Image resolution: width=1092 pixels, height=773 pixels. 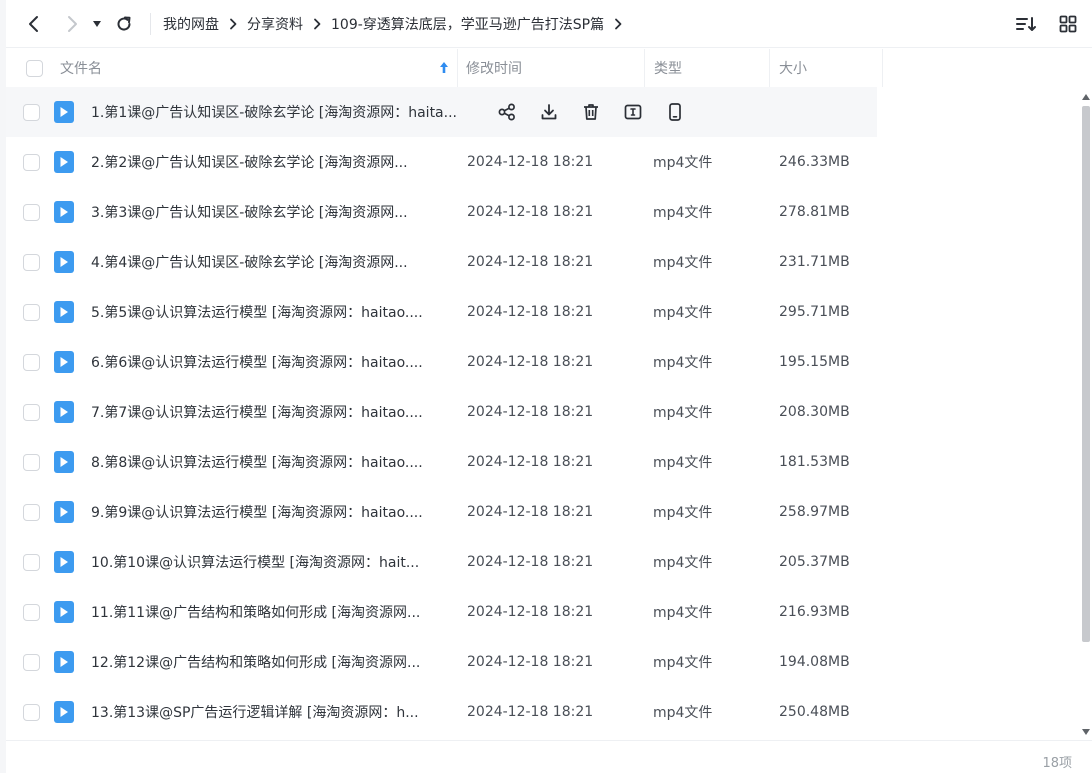 What do you see at coordinates (814, 212) in the screenshot?
I see `file-size: 278.81MB` at bounding box center [814, 212].